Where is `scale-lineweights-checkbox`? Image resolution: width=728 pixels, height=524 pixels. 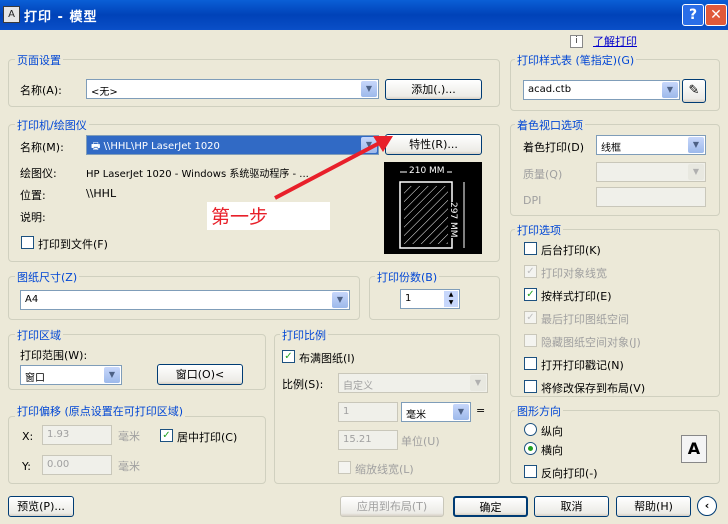
scale-lineweights-checkbox is located at coordinates (344, 467).